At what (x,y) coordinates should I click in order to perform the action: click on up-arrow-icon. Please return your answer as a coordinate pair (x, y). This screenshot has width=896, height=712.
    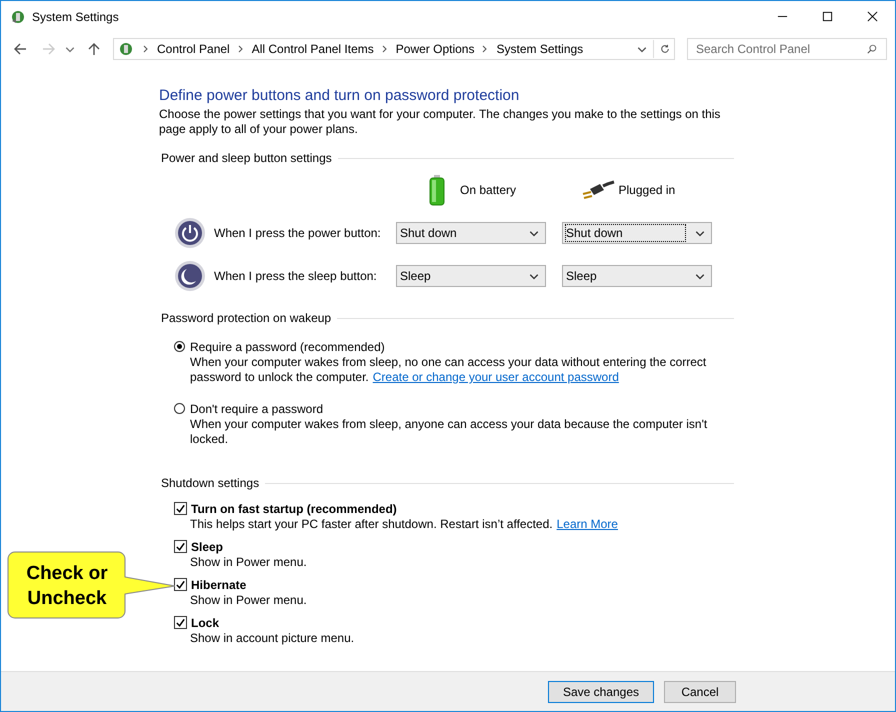
    Looking at the image, I should click on (94, 49).